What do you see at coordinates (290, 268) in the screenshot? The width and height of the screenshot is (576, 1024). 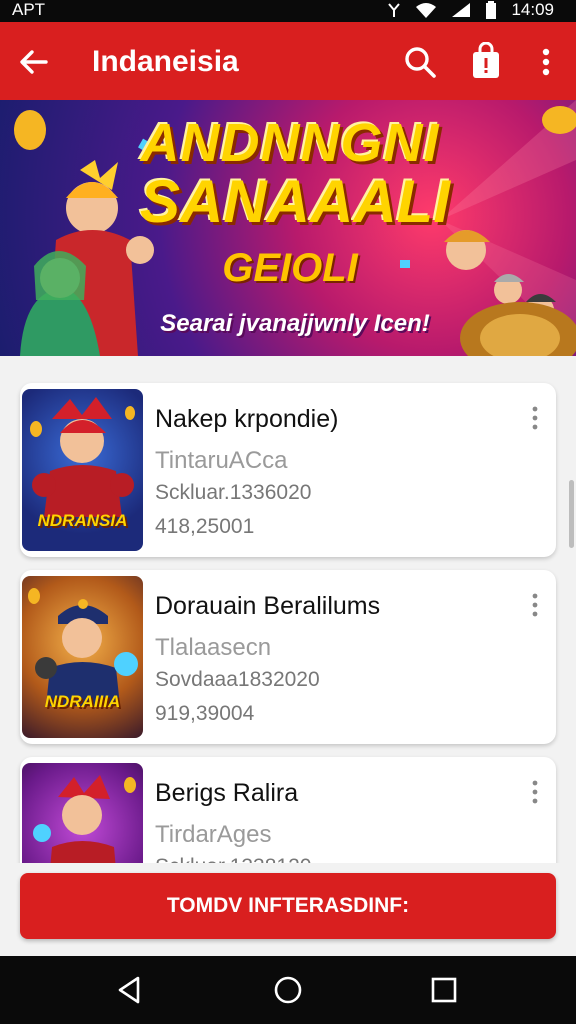 I see `banner-headline-3: GEIOLI` at bounding box center [290, 268].